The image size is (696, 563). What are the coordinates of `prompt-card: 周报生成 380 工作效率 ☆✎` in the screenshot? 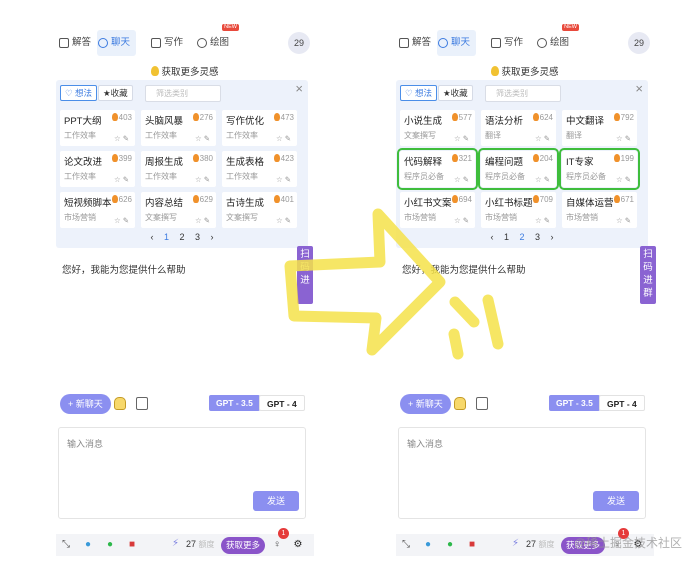 It's located at (178, 169).